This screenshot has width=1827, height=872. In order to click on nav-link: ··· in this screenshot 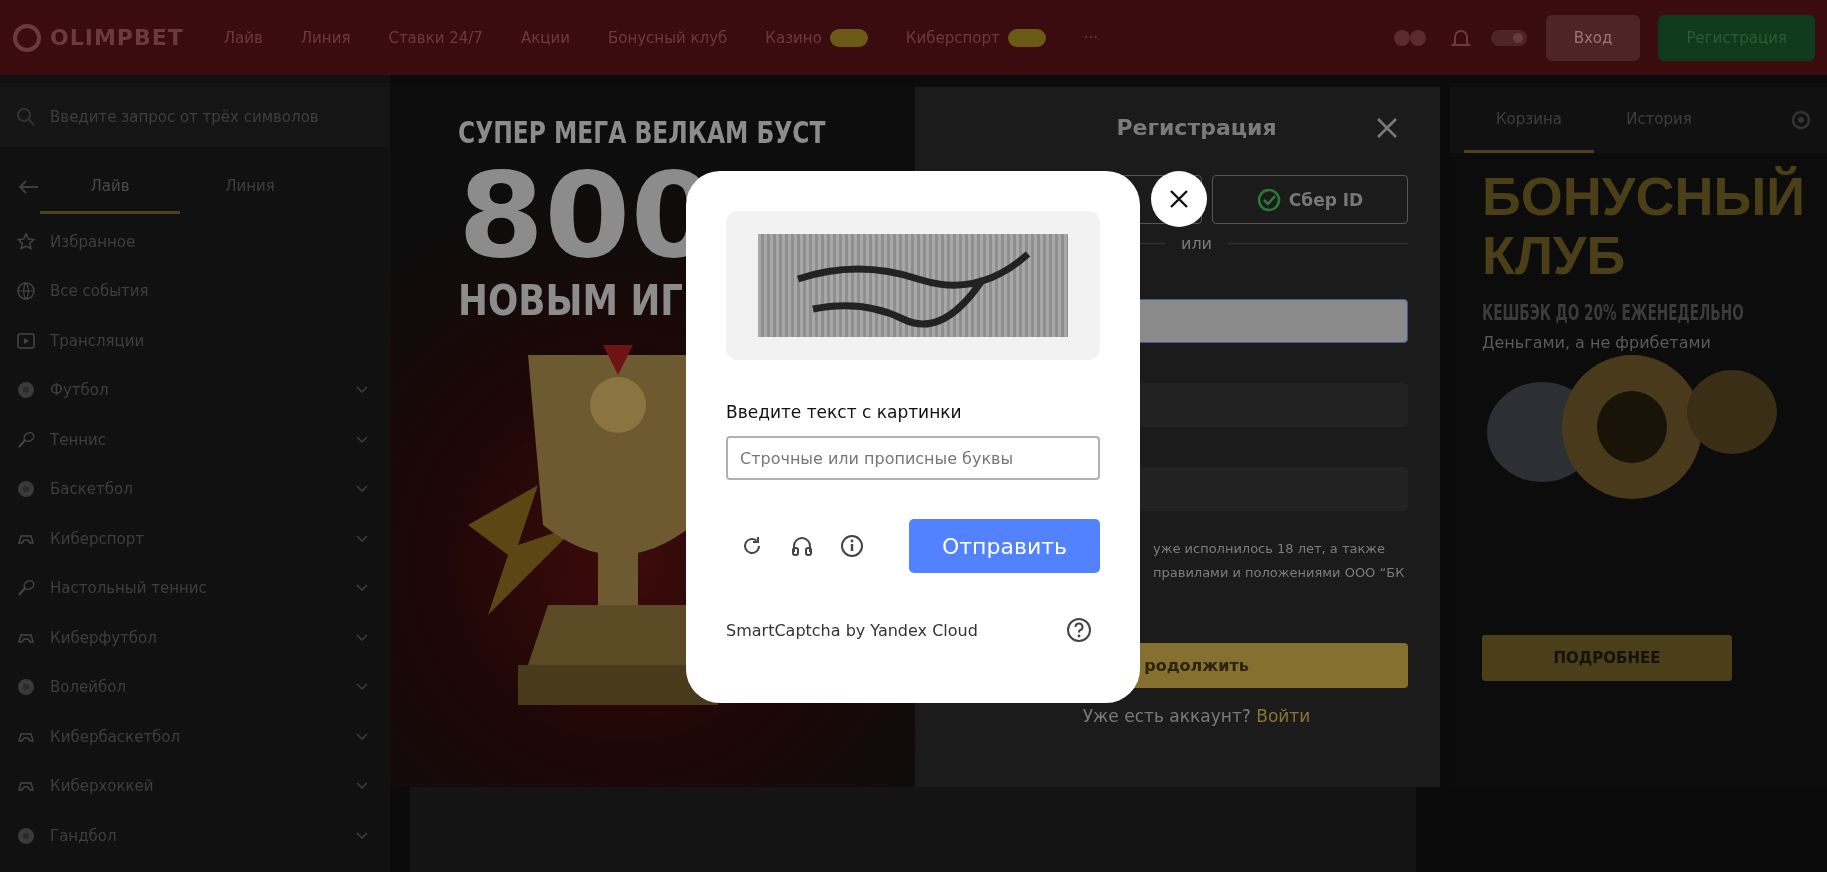, I will do `click(1091, 37)`.